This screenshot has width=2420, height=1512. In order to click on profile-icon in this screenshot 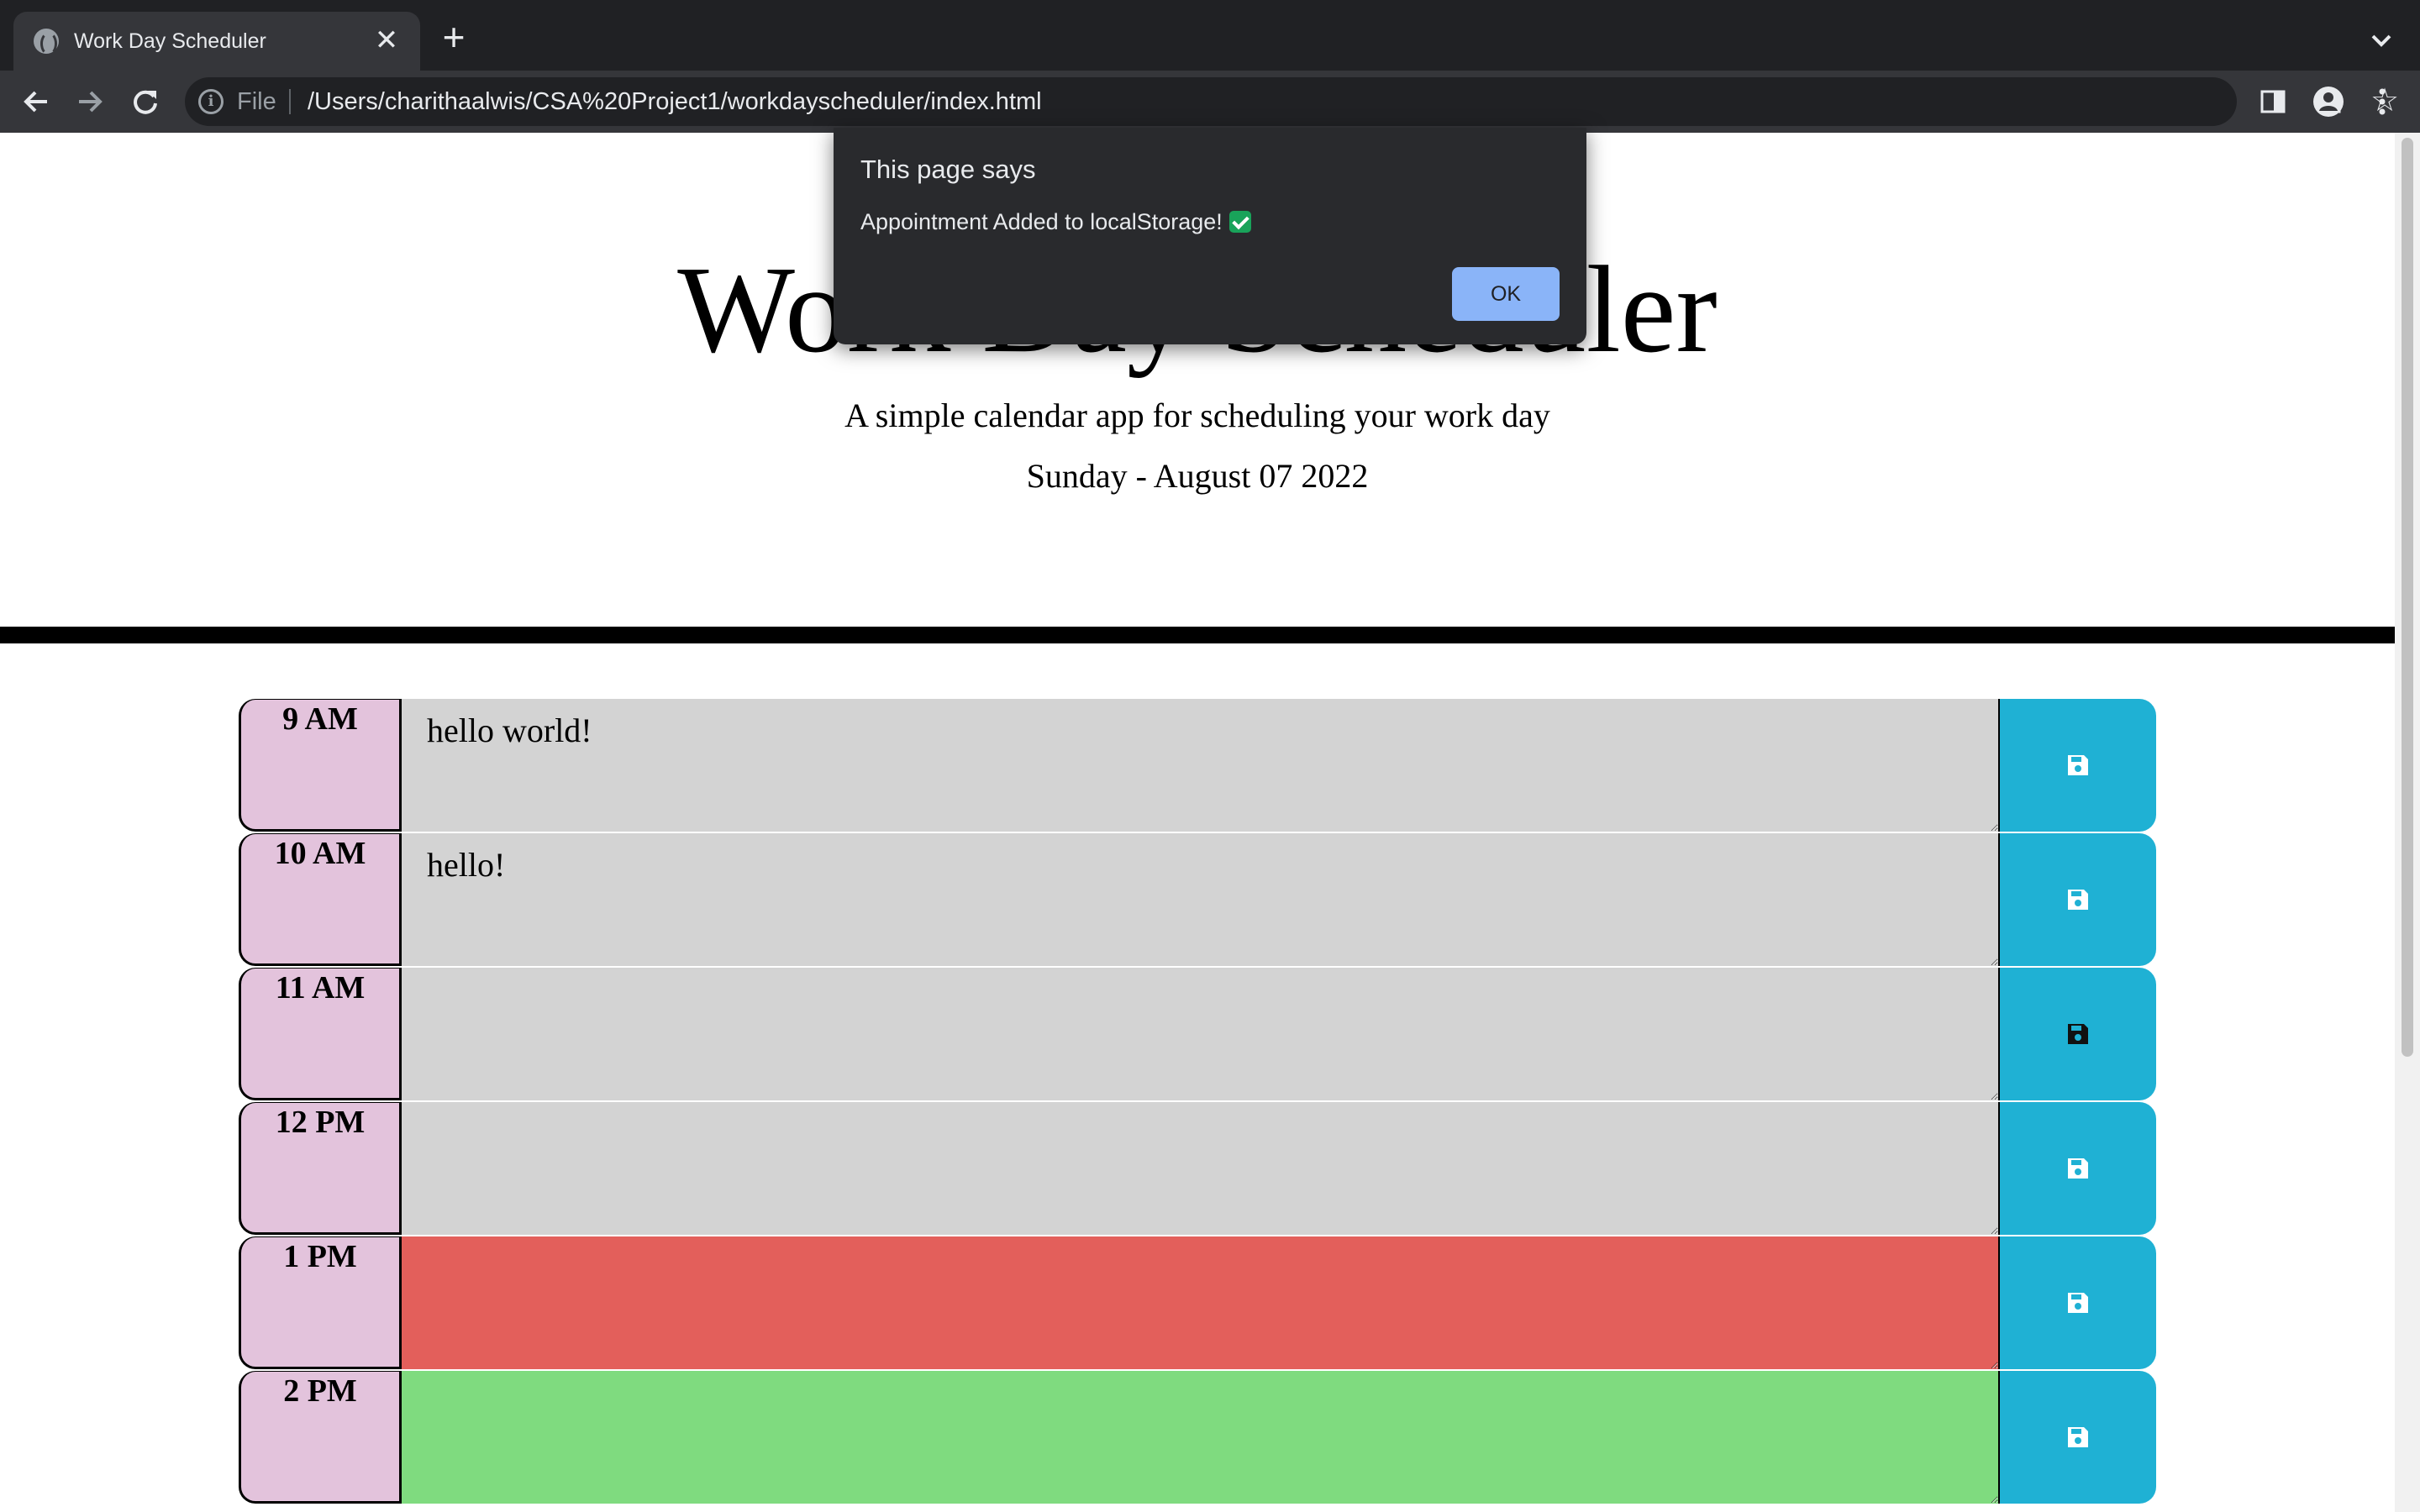, I will do `click(2329, 101)`.